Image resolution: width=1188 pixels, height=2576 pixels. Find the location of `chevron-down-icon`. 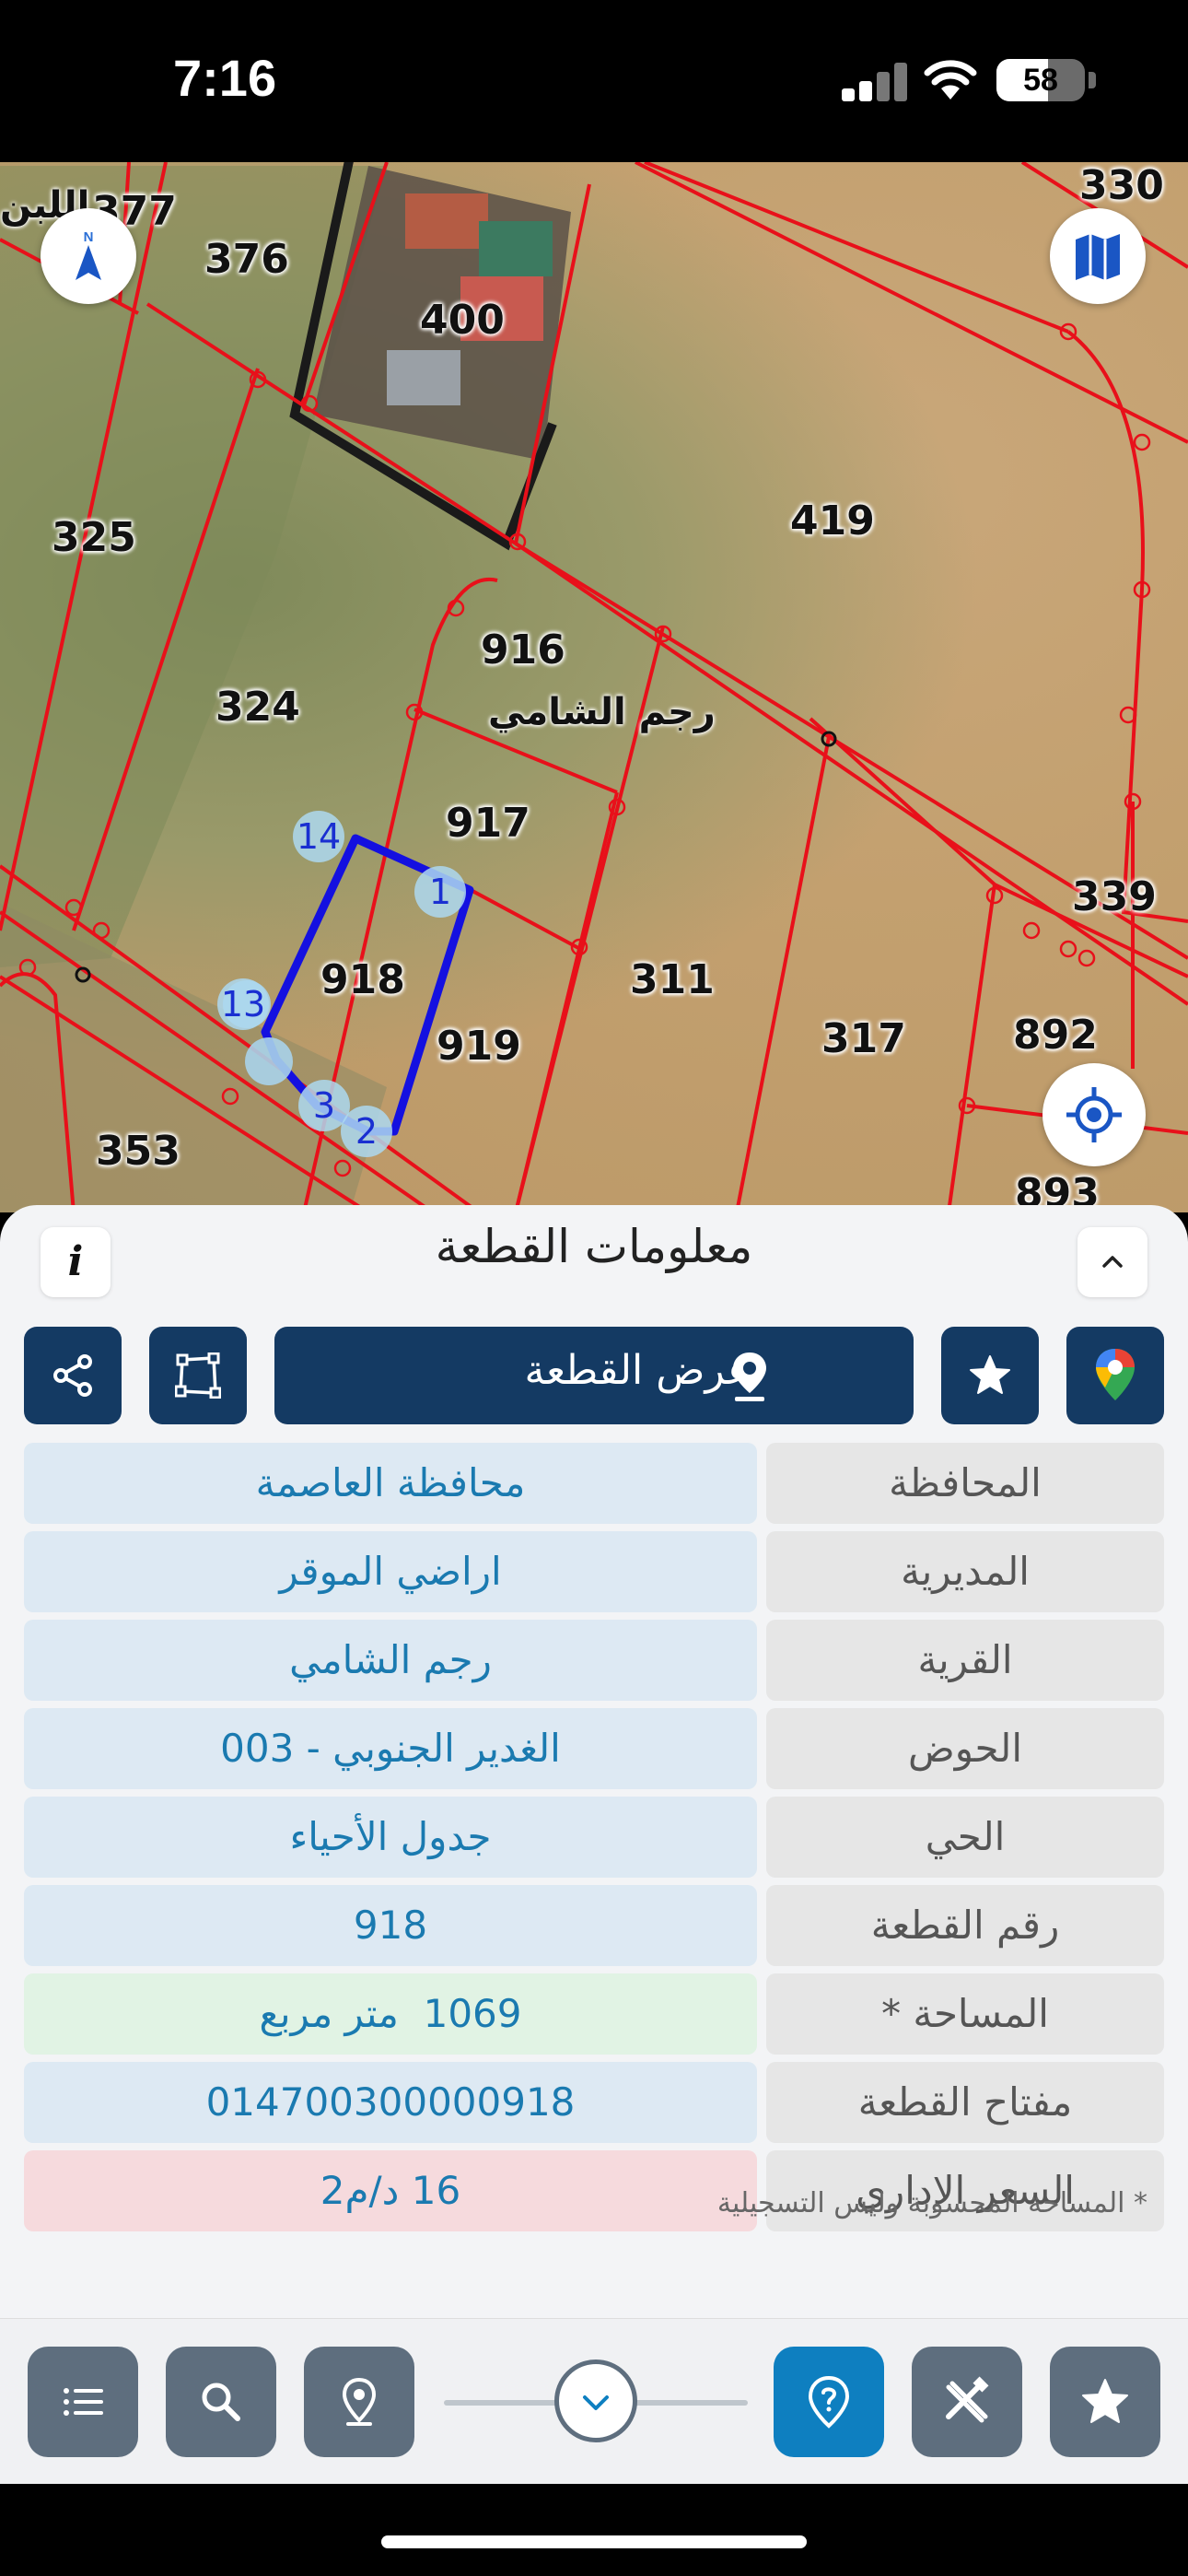

chevron-down-icon is located at coordinates (596, 2402).